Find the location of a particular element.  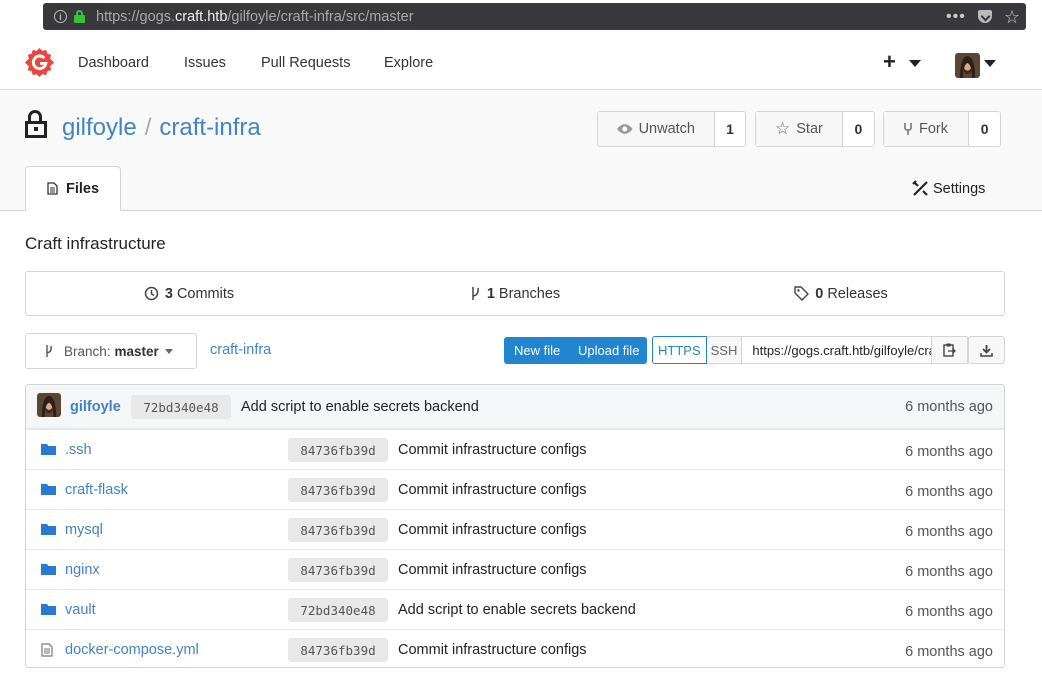

page-actions-icon: ••• is located at coordinates (956, 16).